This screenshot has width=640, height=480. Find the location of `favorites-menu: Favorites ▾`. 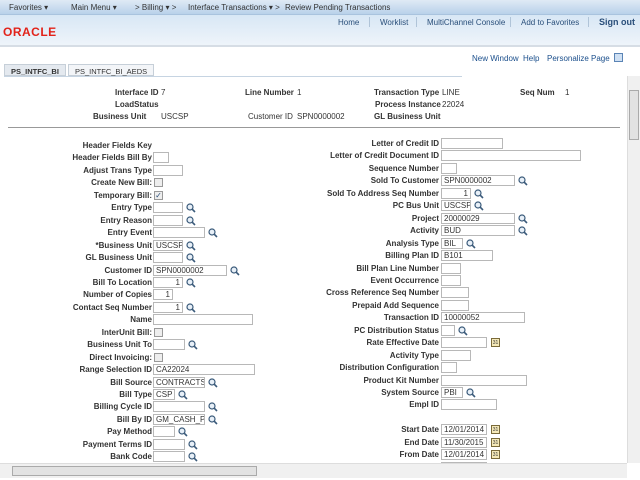

favorites-menu: Favorites ▾ is located at coordinates (28, 7).